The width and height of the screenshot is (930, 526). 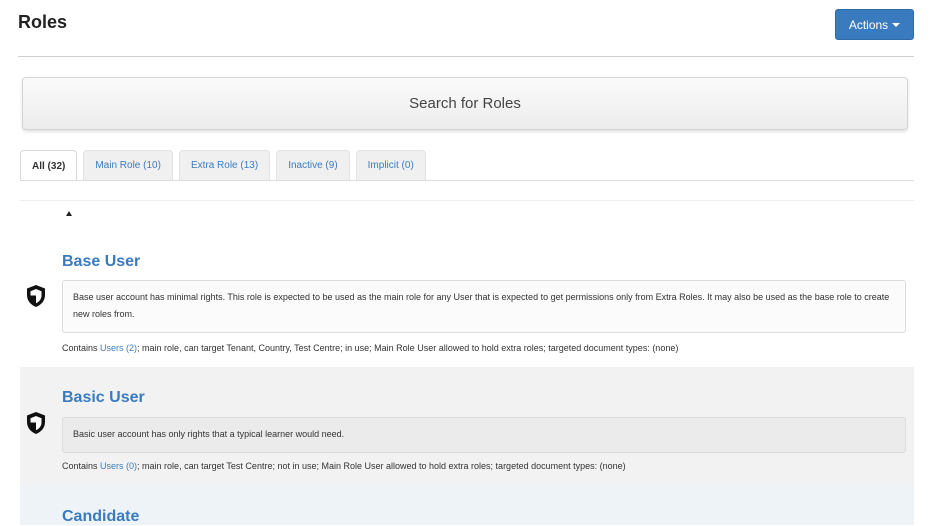 What do you see at coordinates (390, 165) in the screenshot?
I see `tab-implicit: Implicit (0)` at bounding box center [390, 165].